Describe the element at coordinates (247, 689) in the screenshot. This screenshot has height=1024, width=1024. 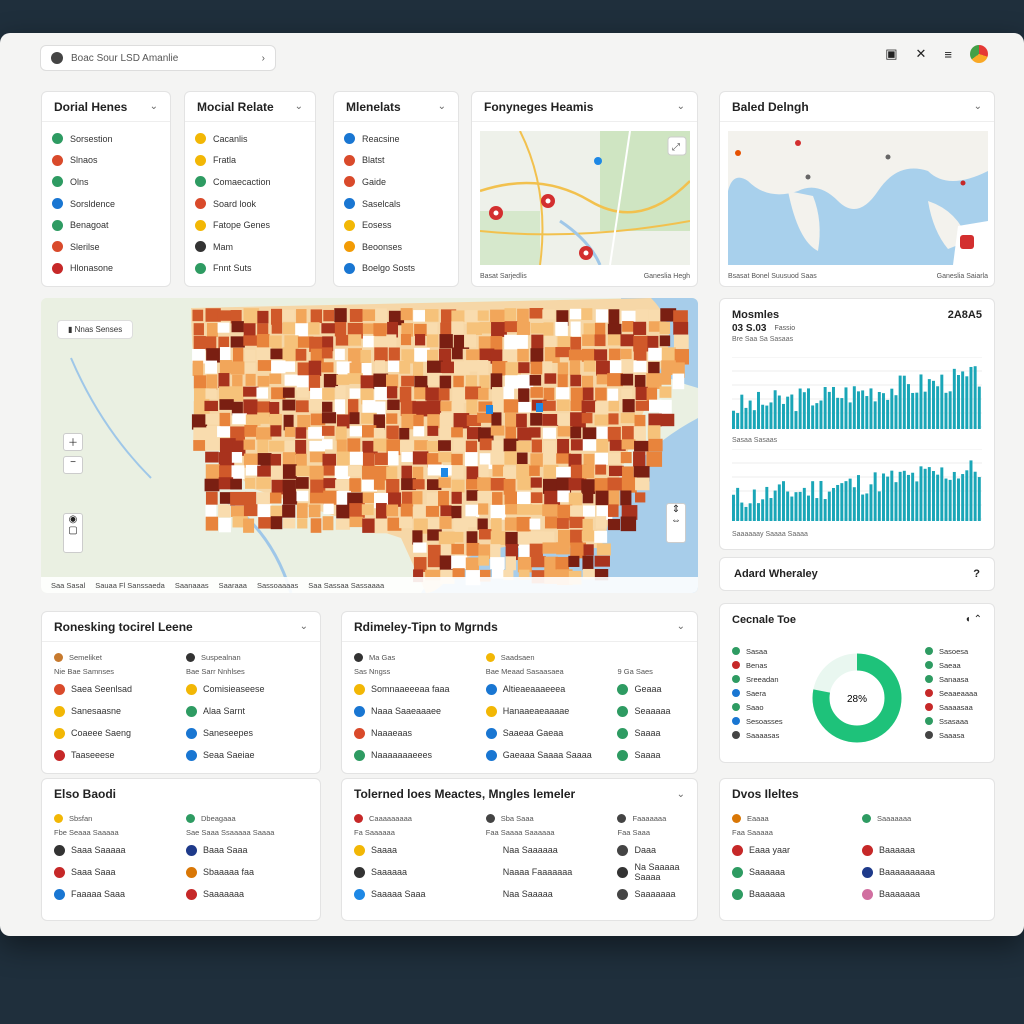
I see `list-item: Comisieaseese` at that location.